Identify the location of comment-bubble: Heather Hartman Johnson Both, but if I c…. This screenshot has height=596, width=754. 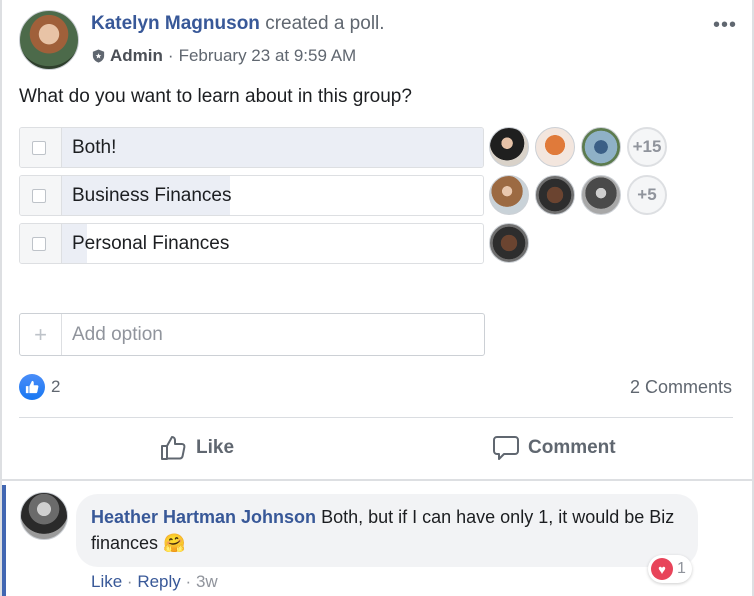
(387, 530).